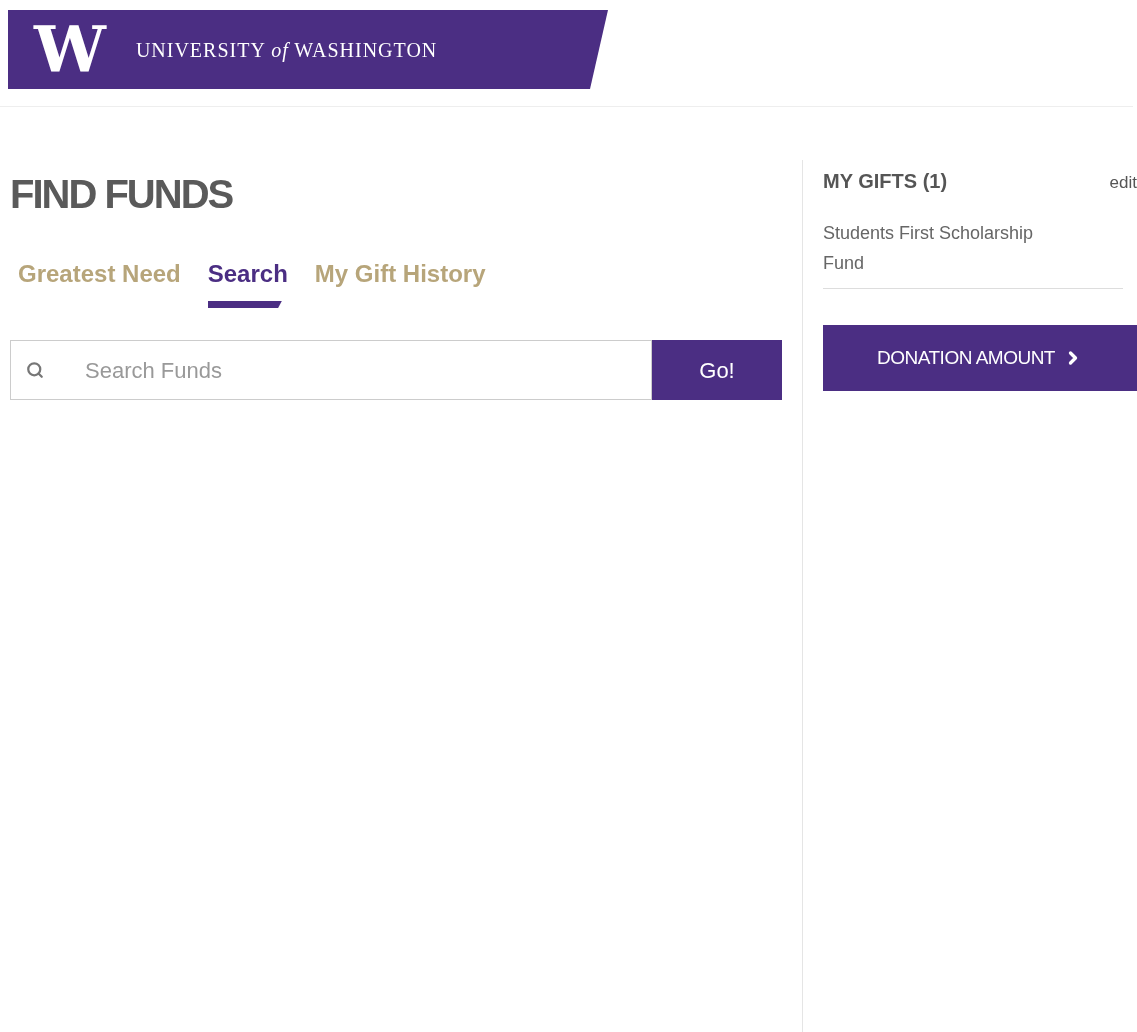  What do you see at coordinates (980, 358) in the screenshot?
I see `donation-amount-button: DONATION AMOUNT` at bounding box center [980, 358].